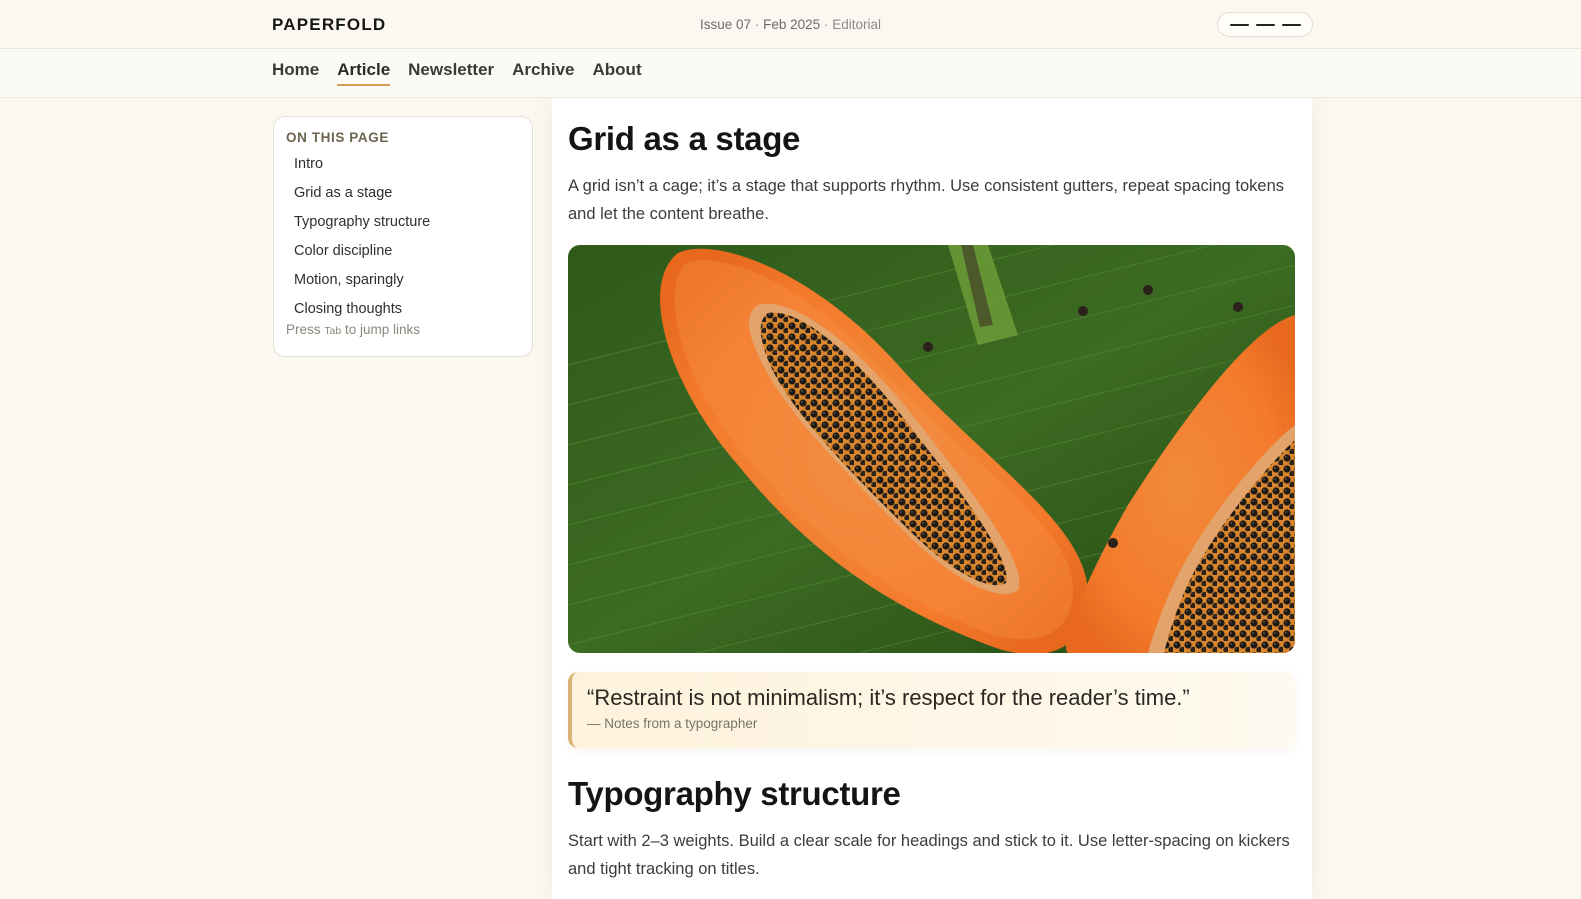  Describe the element at coordinates (403, 251) in the screenshot. I see `toc-item-color-discipline: Color discipline` at that location.